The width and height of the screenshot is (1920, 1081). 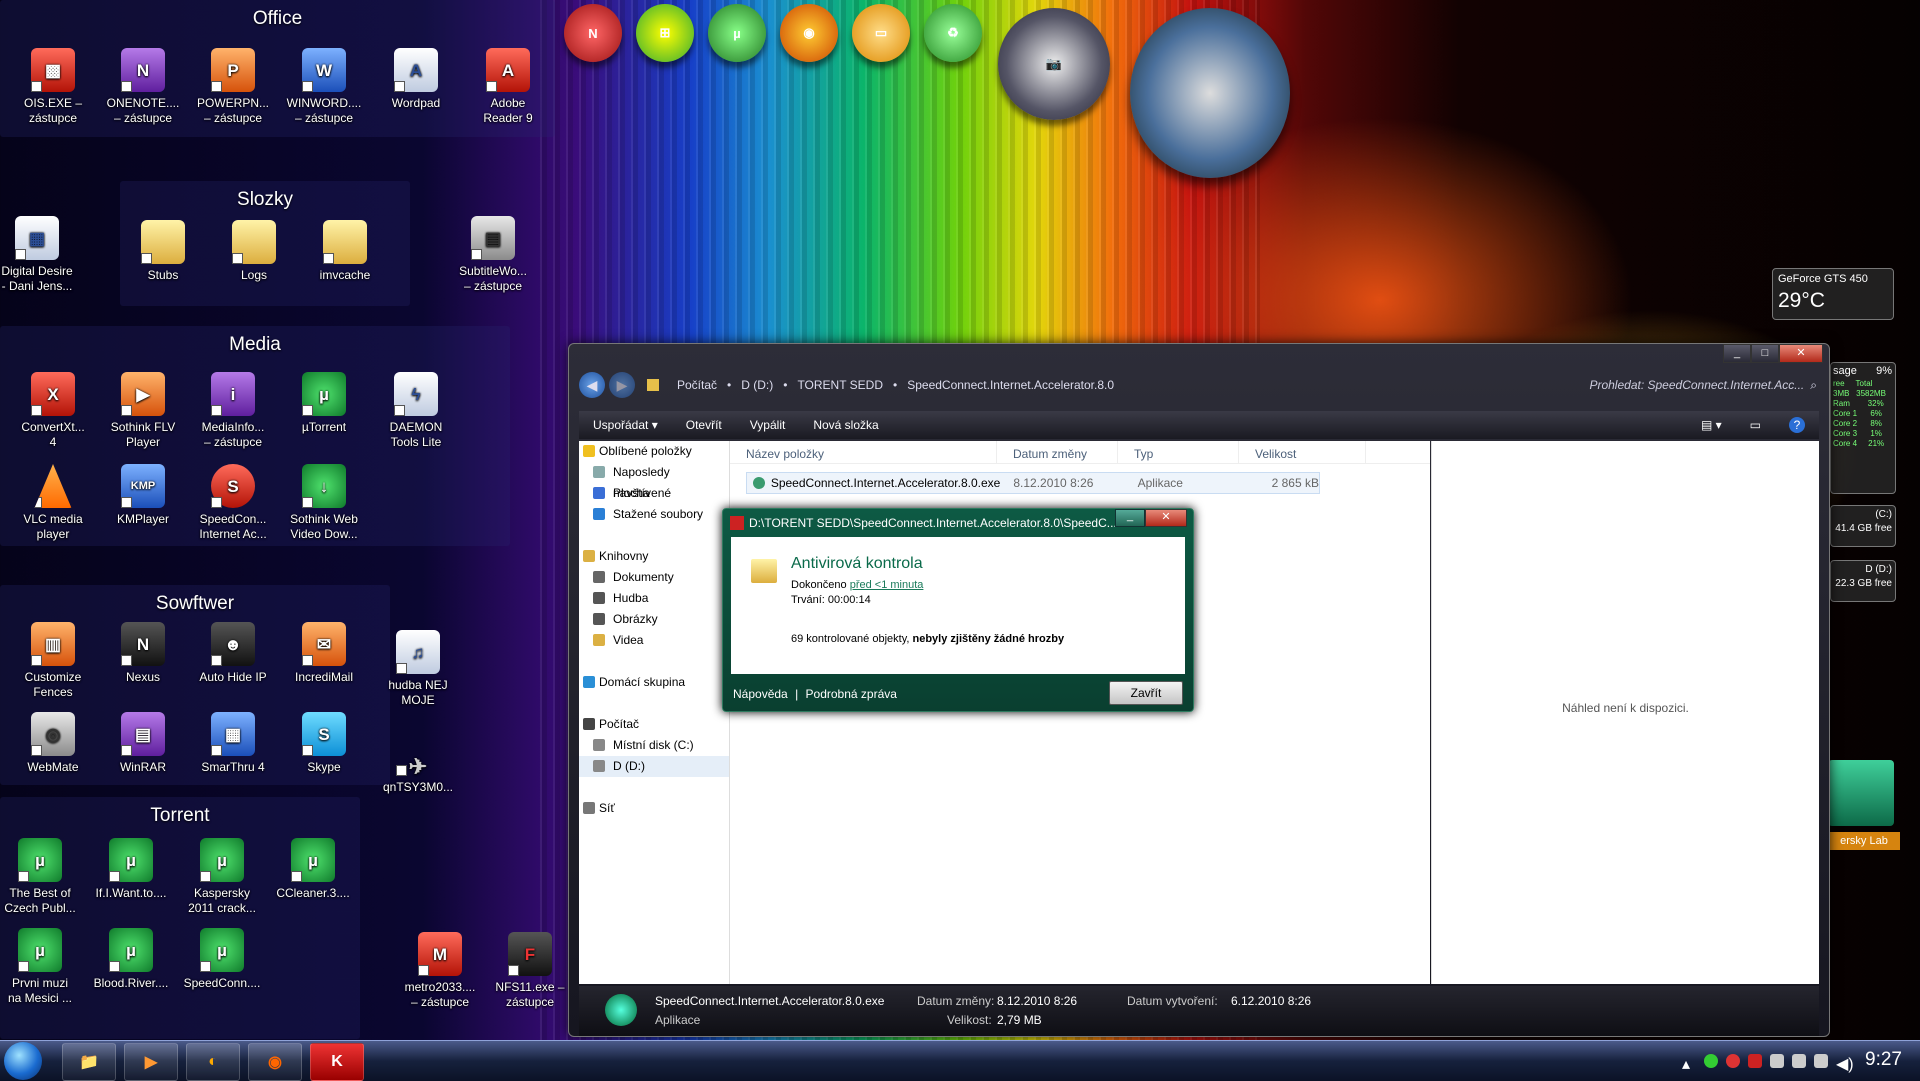 What do you see at coordinates (324, 743) in the screenshot?
I see `desktop-icon-skype: S Skype` at bounding box center [324, 743].